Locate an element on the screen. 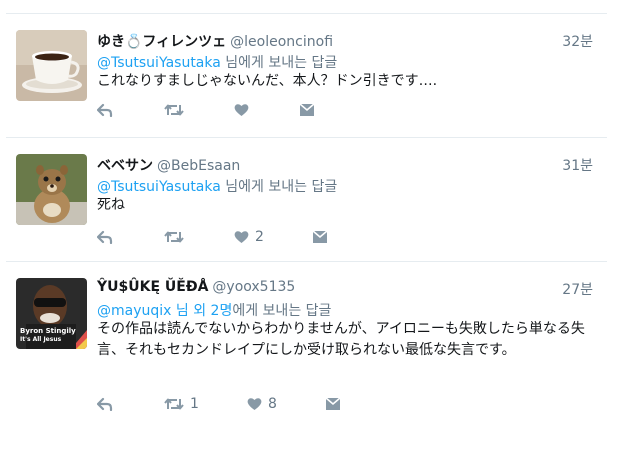  like-count: 8 is located at coordinates (272, 404).